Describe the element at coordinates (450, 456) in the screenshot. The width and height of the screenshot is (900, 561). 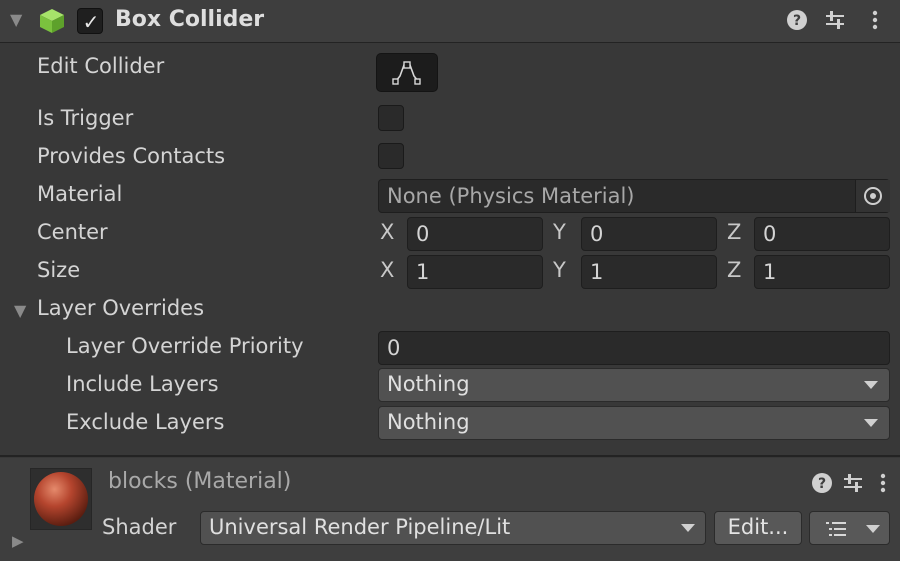
I see `section-divider` at that location.